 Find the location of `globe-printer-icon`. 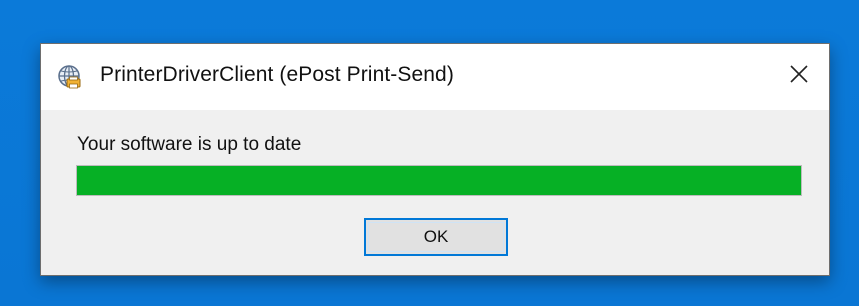

globe-printer-icon is located at coordinates (70, 77).